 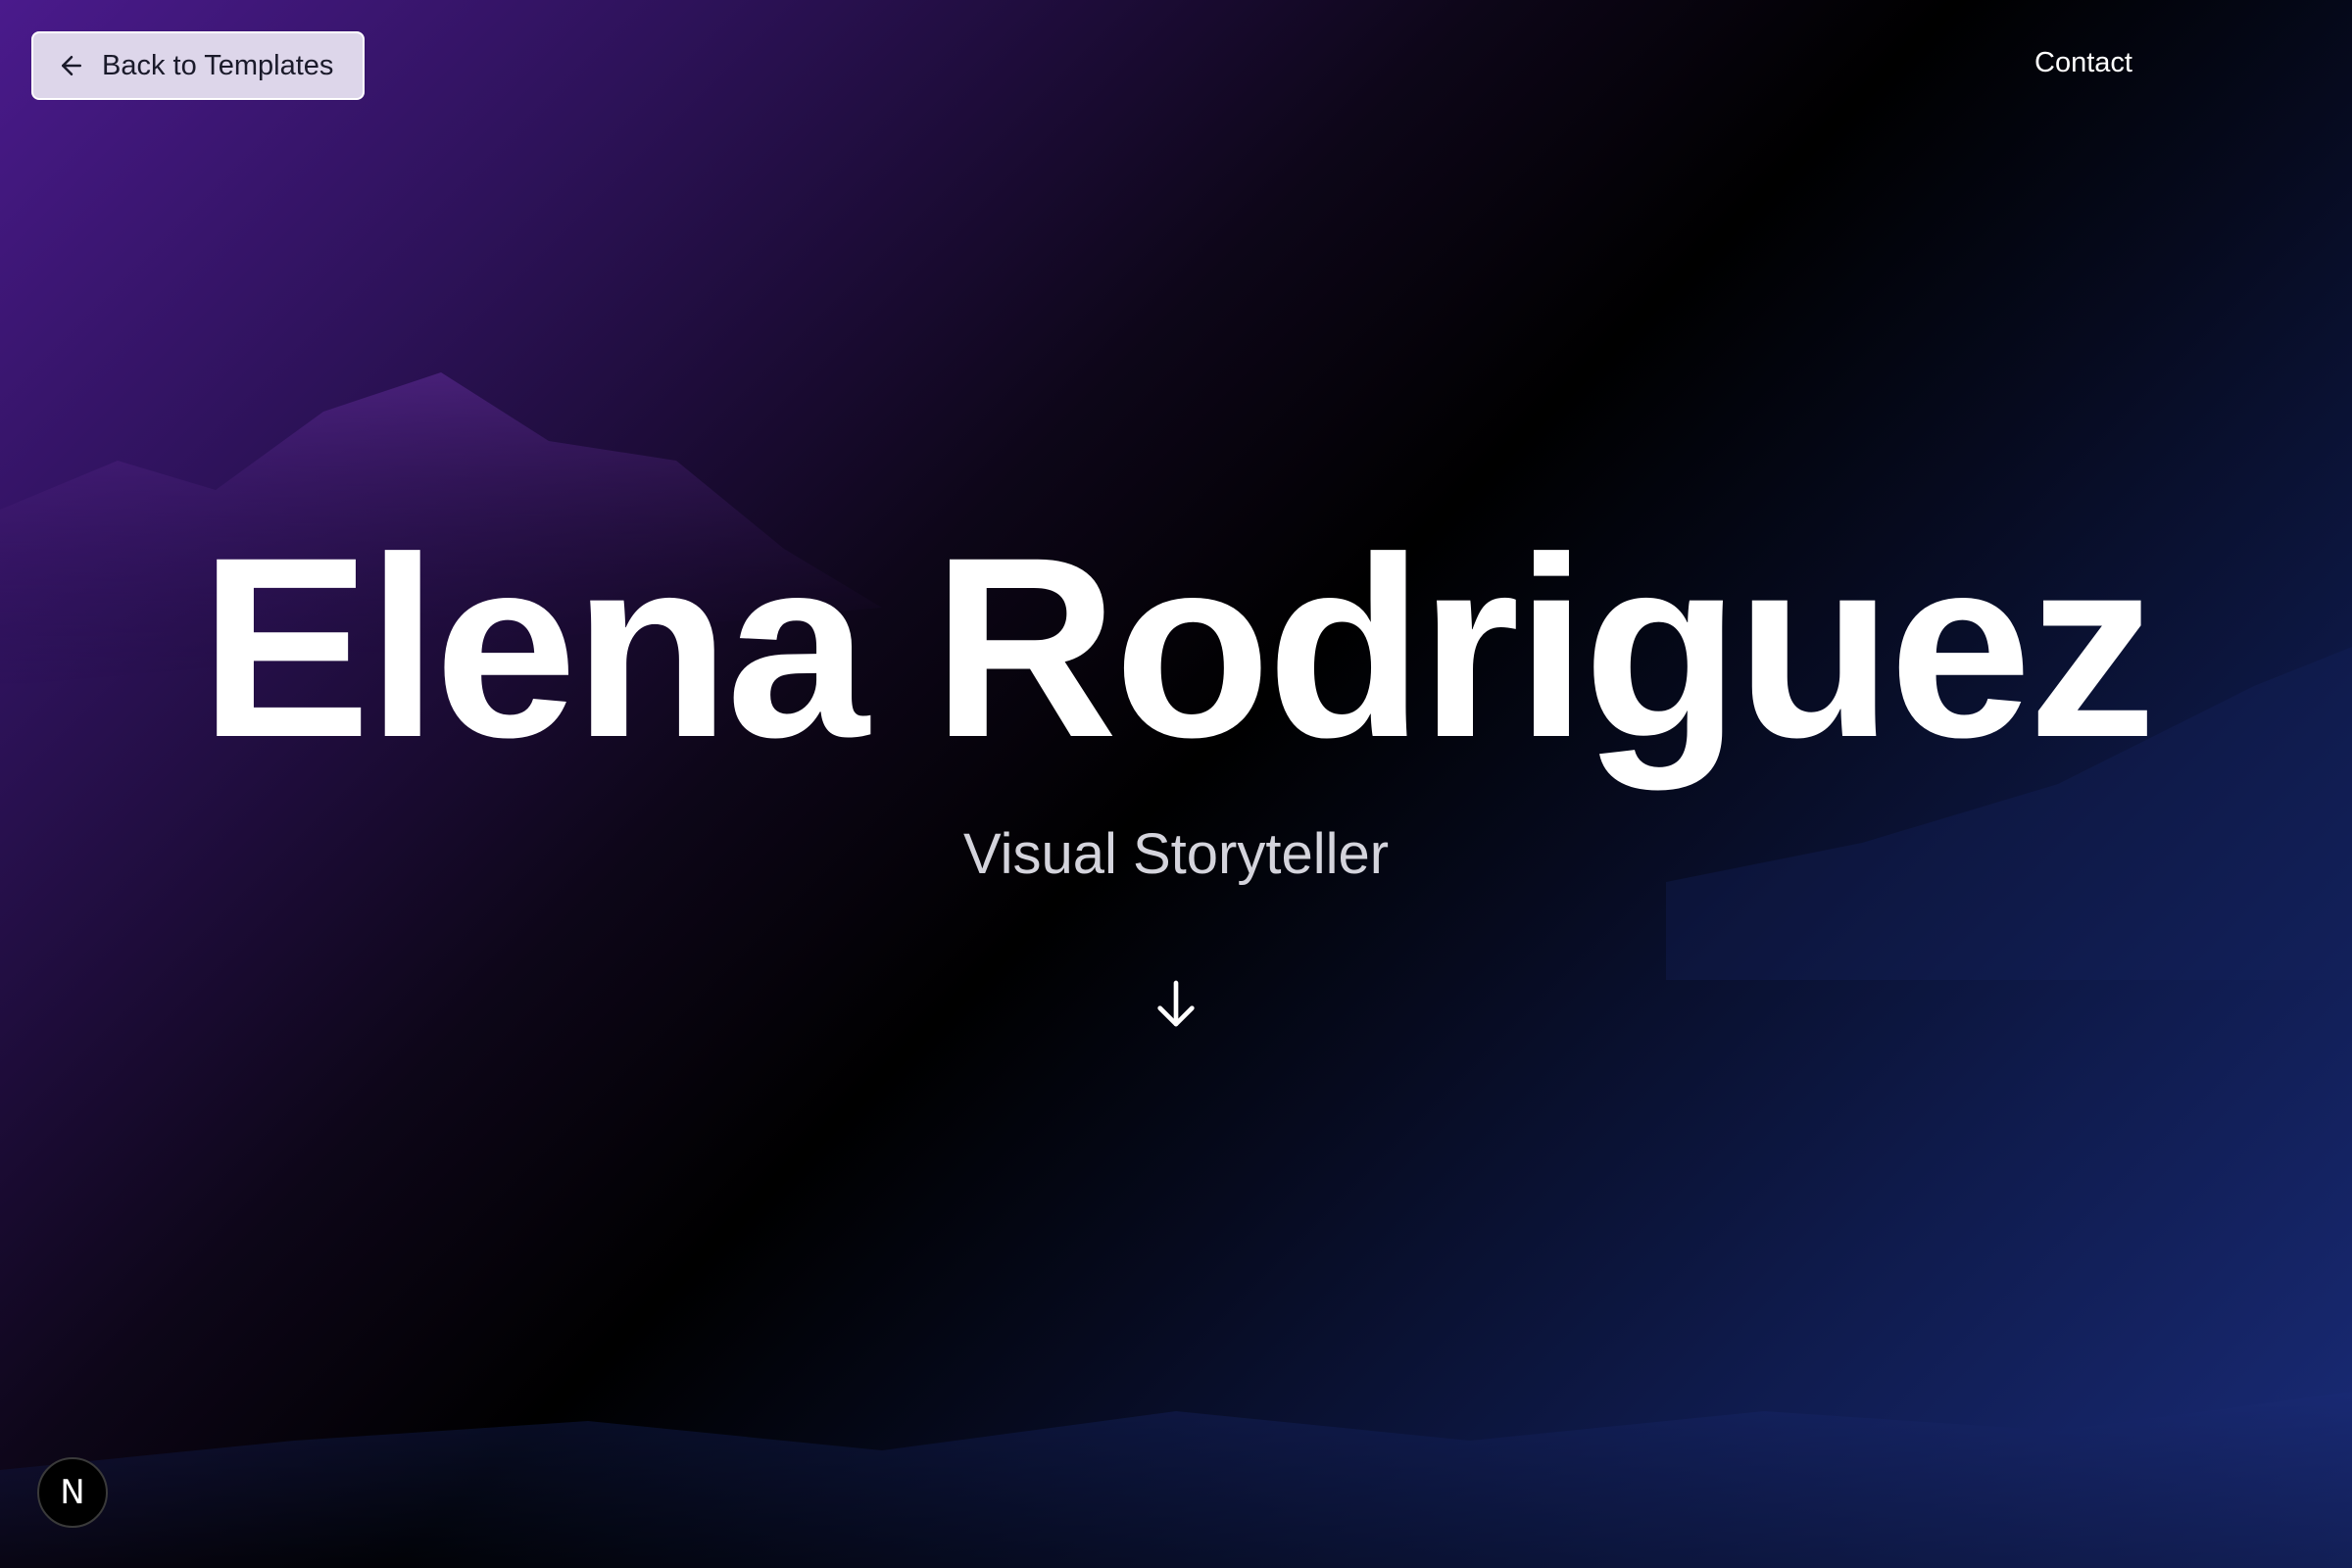 I want to click on nextjs-badge-letter: N, so click(x=72, y=1492).